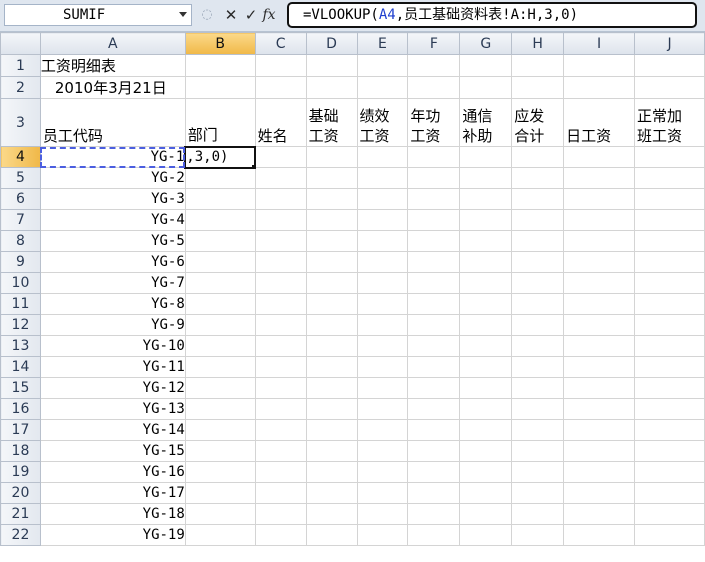 The width and height of the screenshot is (705, 562). Describe the element at coordinates (280, 325) in the screenshot. I see `cell-c12` at that location.